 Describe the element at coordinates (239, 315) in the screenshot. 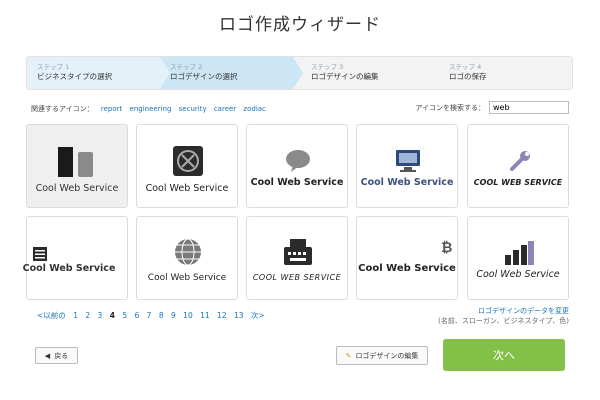

I see `pager-page: 13` at that location.